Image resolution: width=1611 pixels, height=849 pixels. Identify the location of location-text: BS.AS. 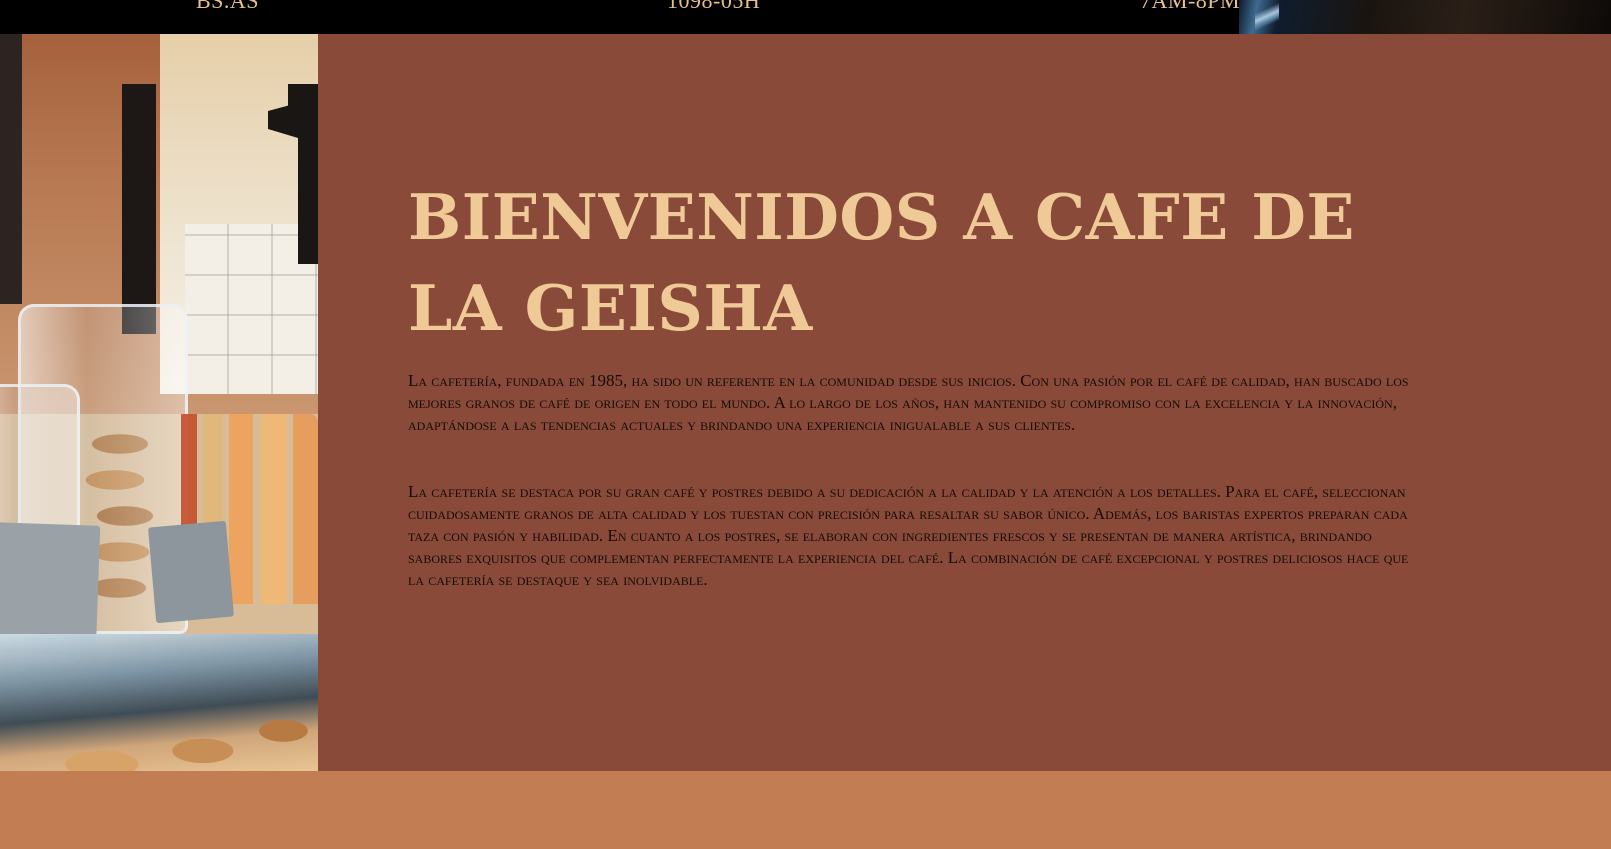
(228, 6).